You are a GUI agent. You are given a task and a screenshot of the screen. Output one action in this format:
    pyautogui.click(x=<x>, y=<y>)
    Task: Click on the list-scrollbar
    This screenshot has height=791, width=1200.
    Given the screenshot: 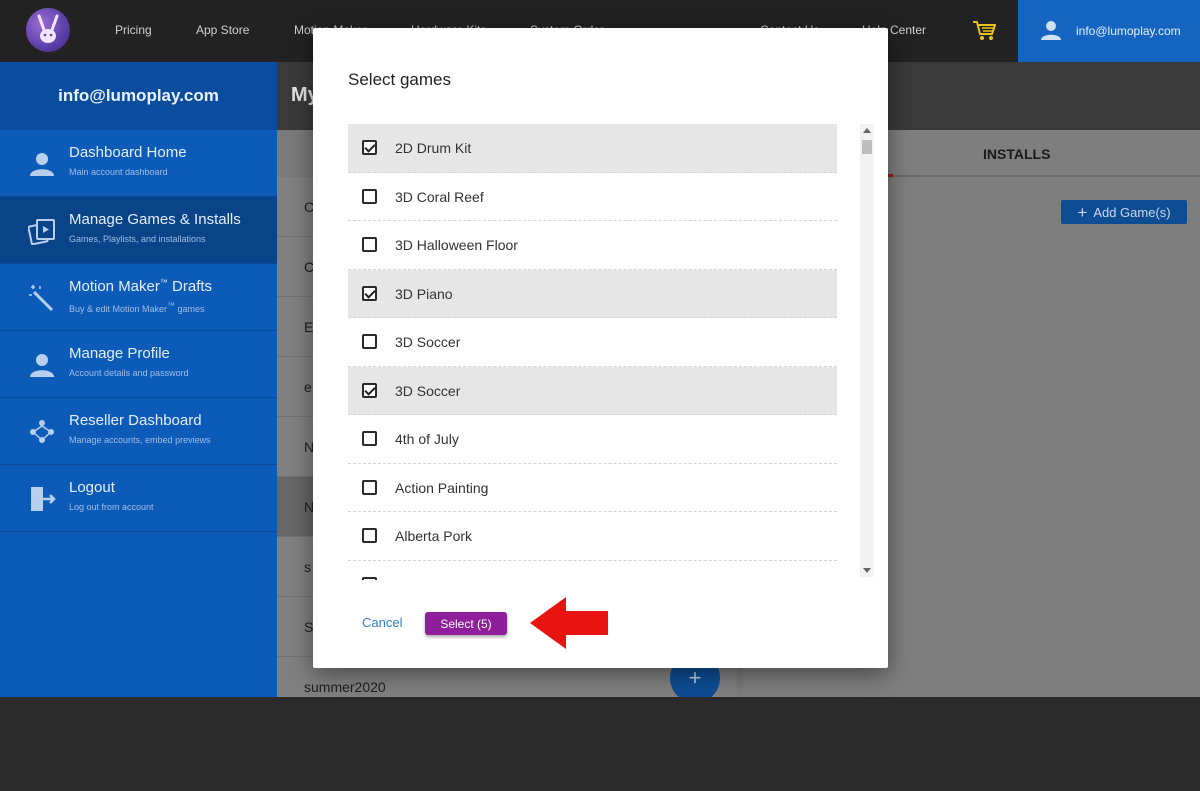 What is the action you would take?
    pyautogui.click(x=867, y=350)
    